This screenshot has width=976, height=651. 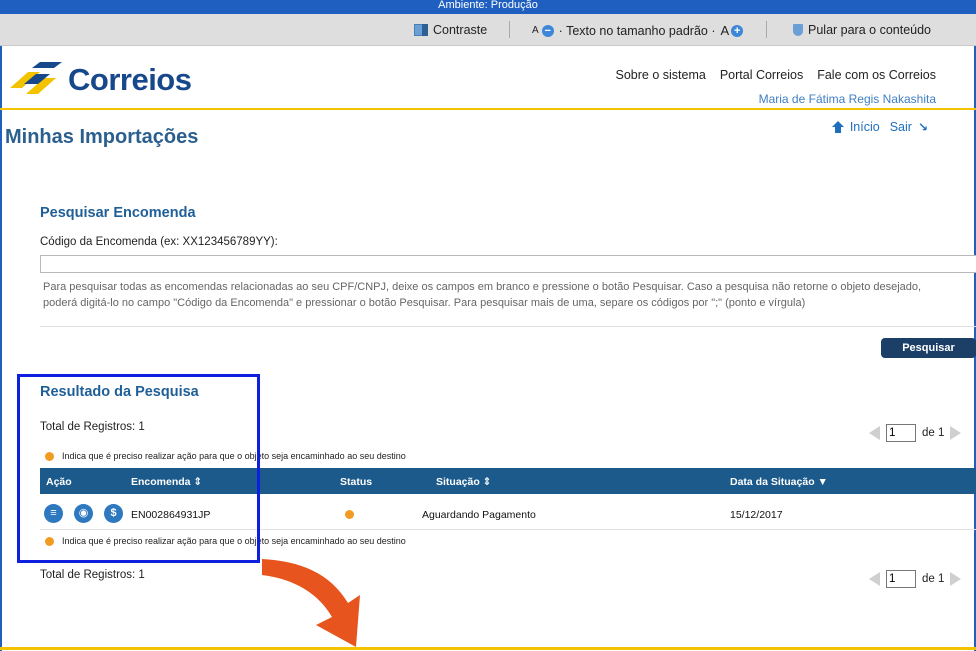 I want to click on environment-banner: Ambiente: Produção, so click(x=488, y=7).